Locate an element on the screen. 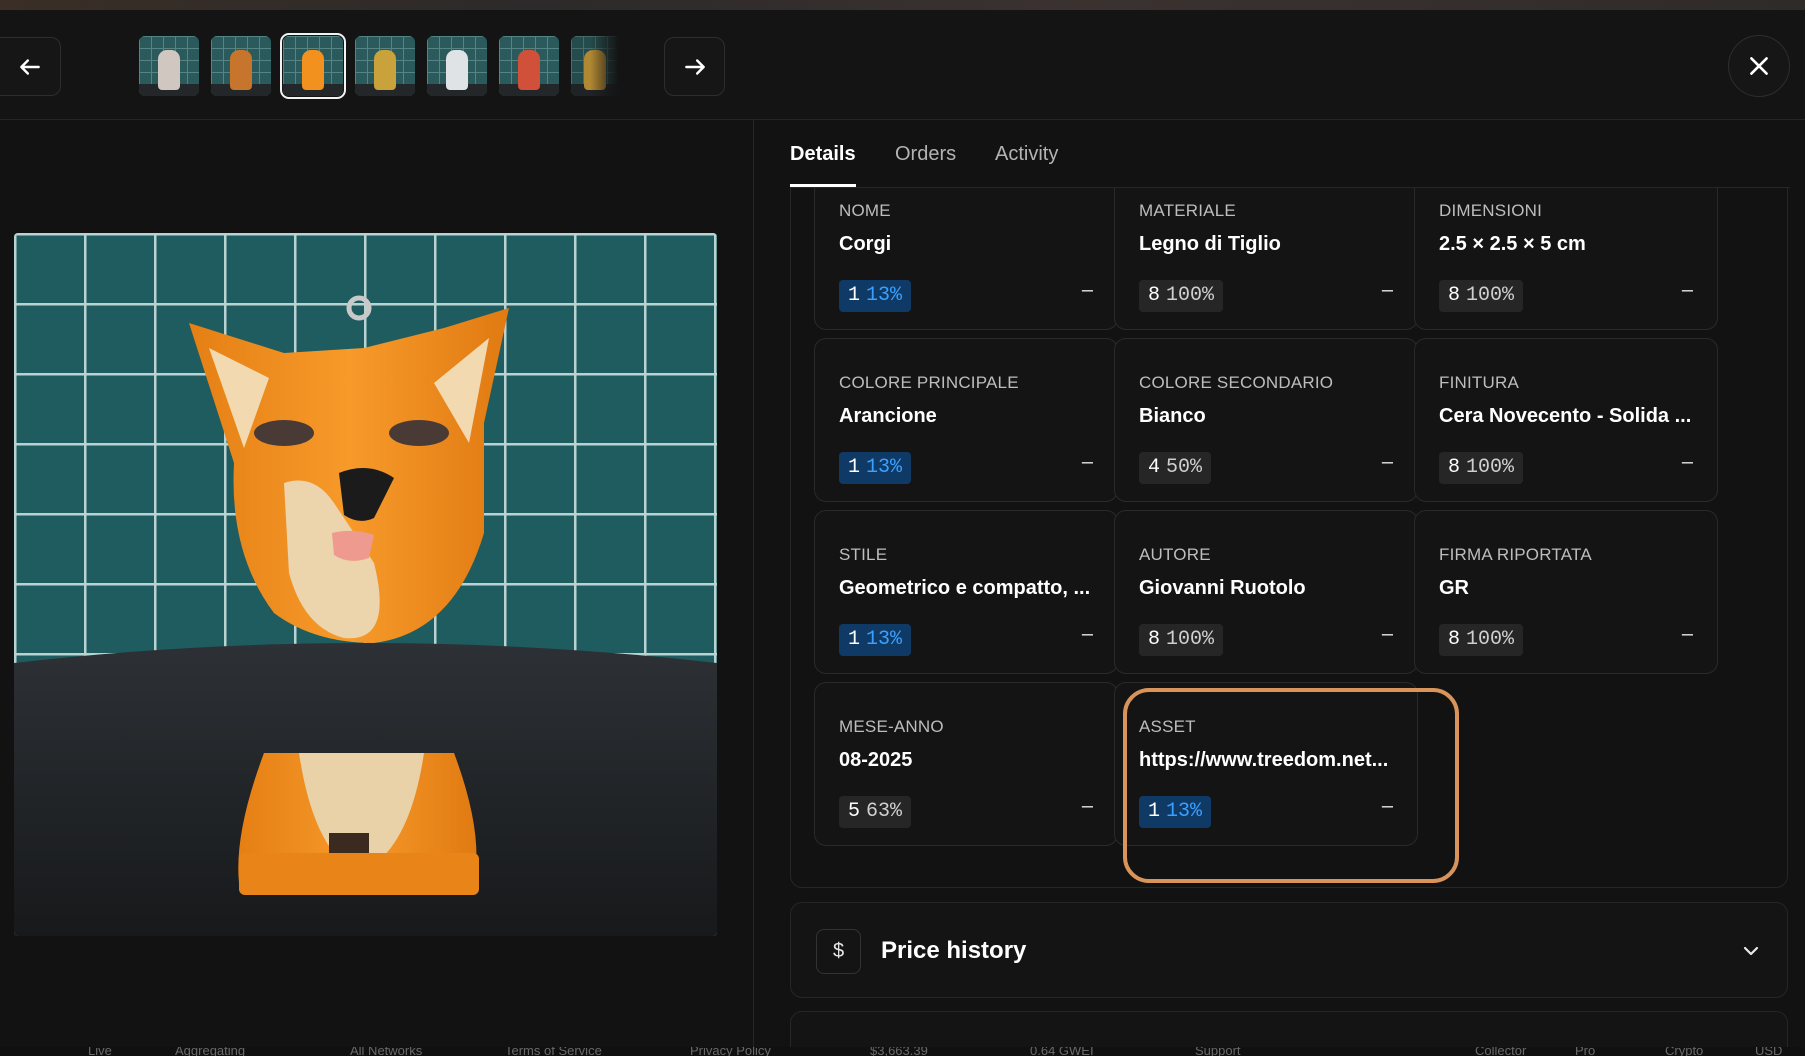 The image size is (1805, 1056). status-item: Collector is located at coordinates (1500, 1051).